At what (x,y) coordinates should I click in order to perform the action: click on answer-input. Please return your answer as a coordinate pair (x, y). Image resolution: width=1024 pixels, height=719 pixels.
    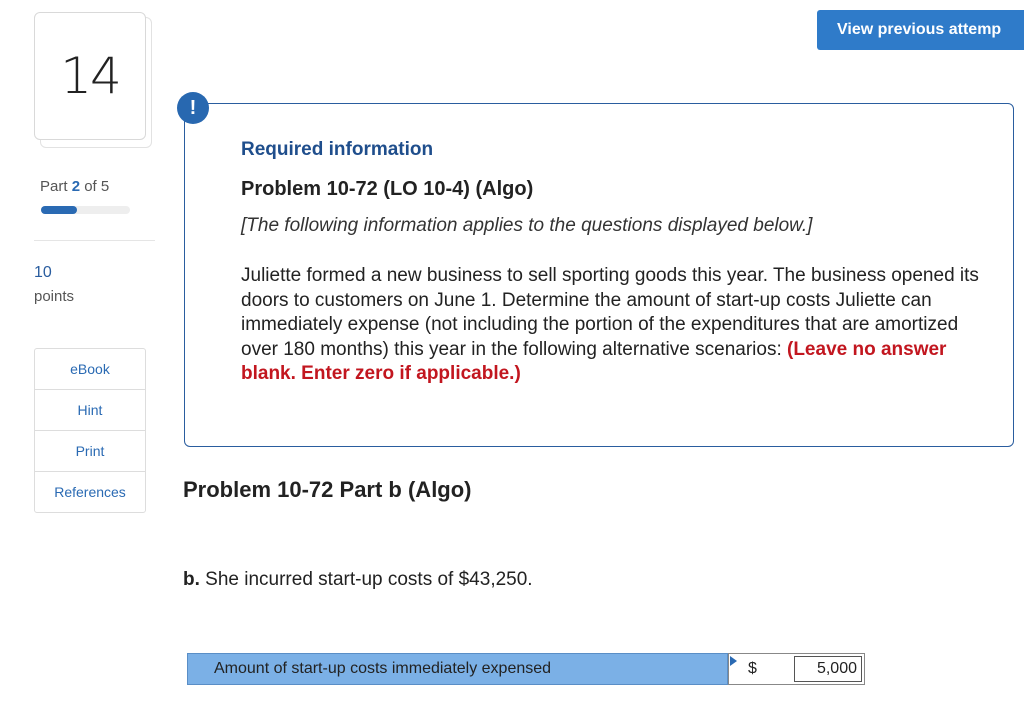
    Looking at the image, I should click on (828, 669).